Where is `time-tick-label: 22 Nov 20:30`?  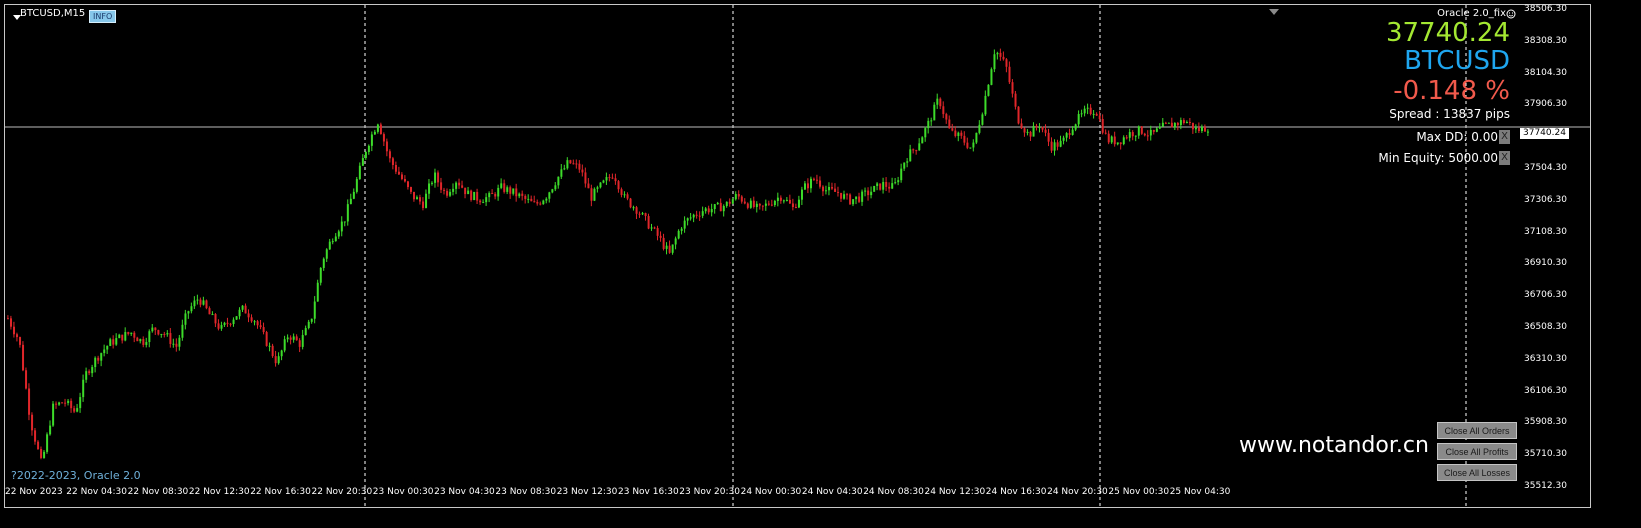 time-tick-label: 22 Nov 20:30 is located at coordinates (342, 492).